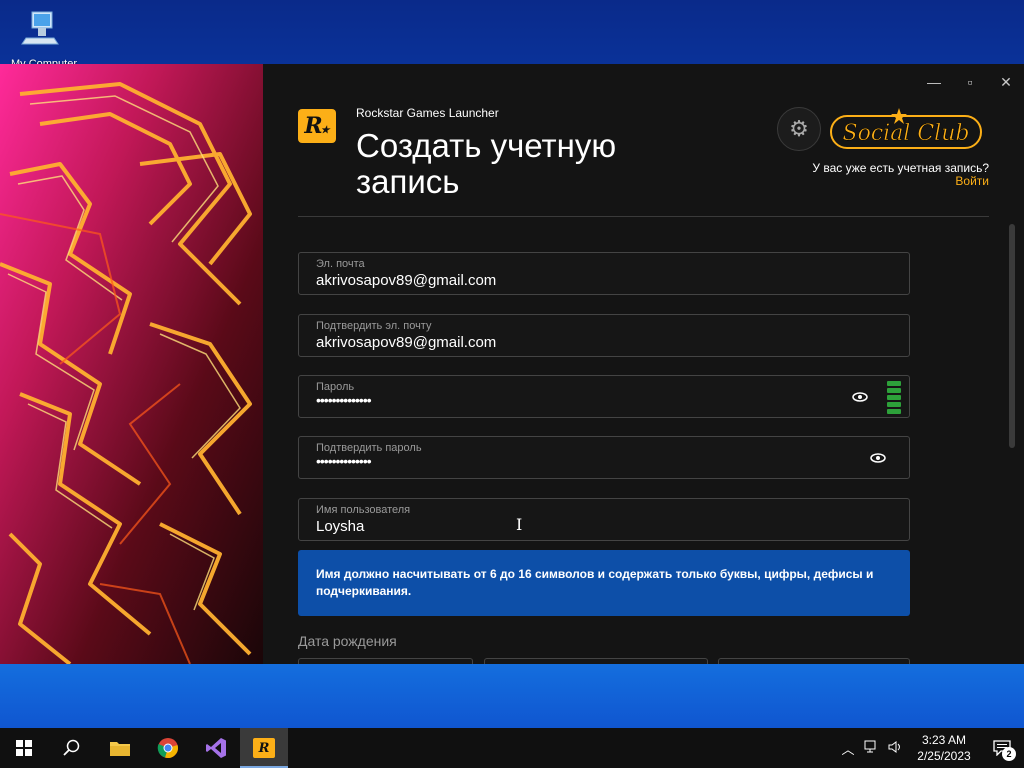  Describe the element at coordinates (604, 273) in the screenshot. I see `email-field: Эл. почта akrivosapov89@gmail.com` at that location.